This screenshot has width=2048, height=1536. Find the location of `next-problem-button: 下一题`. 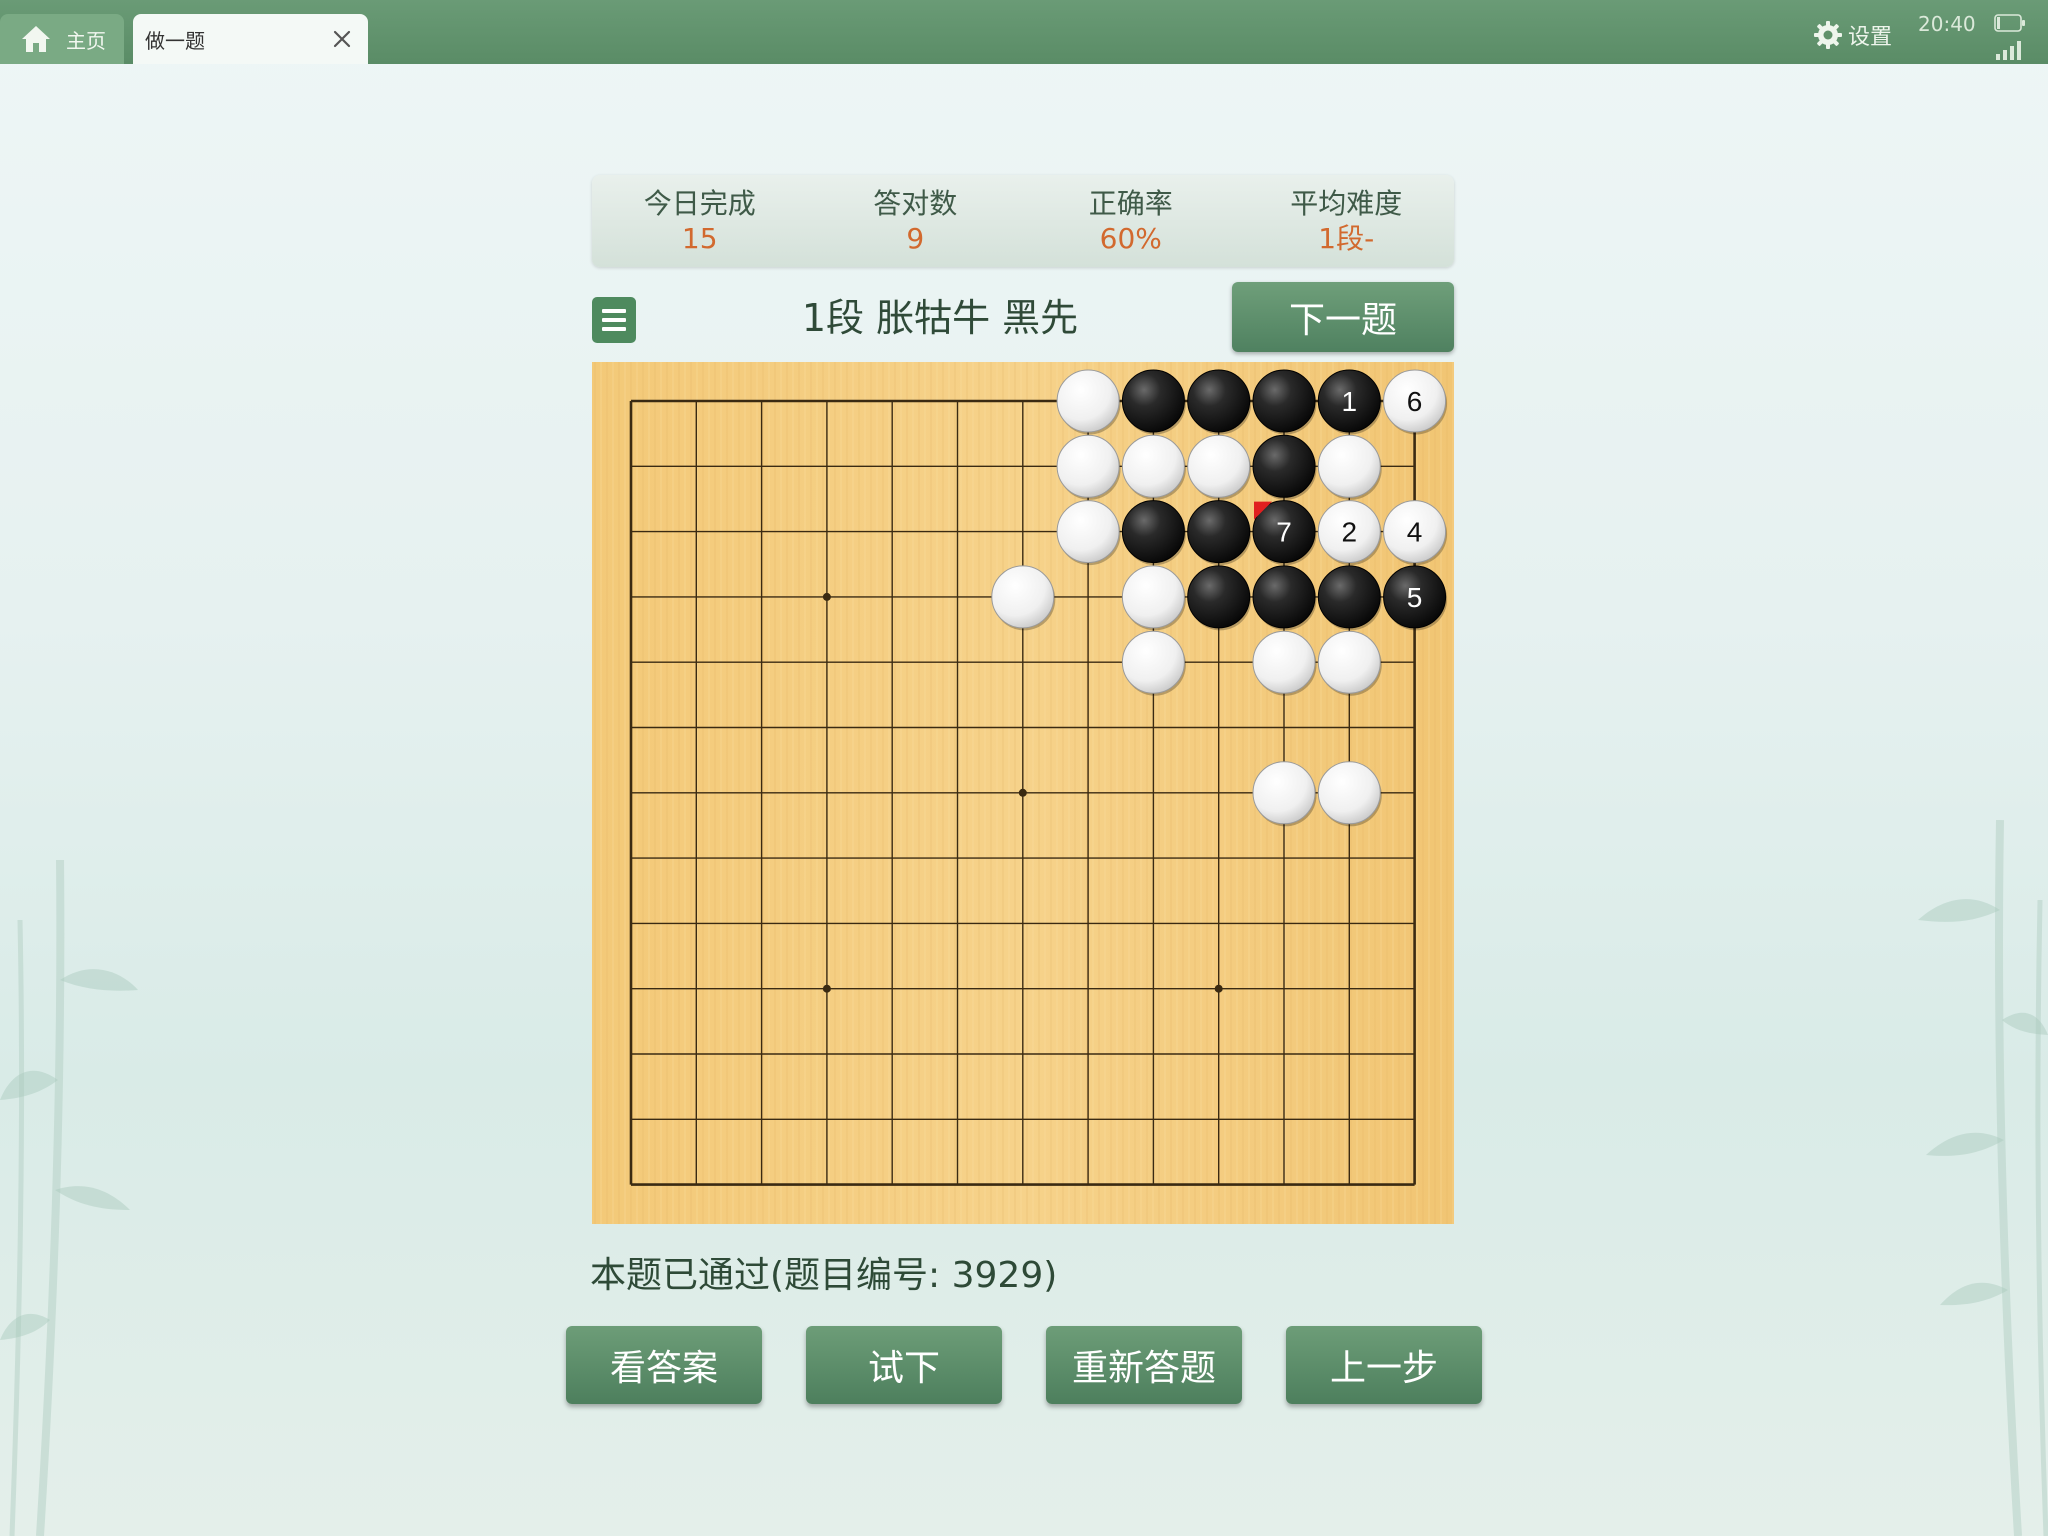

next-problem-button: 下一题 is located at coordinates (1343, 317).